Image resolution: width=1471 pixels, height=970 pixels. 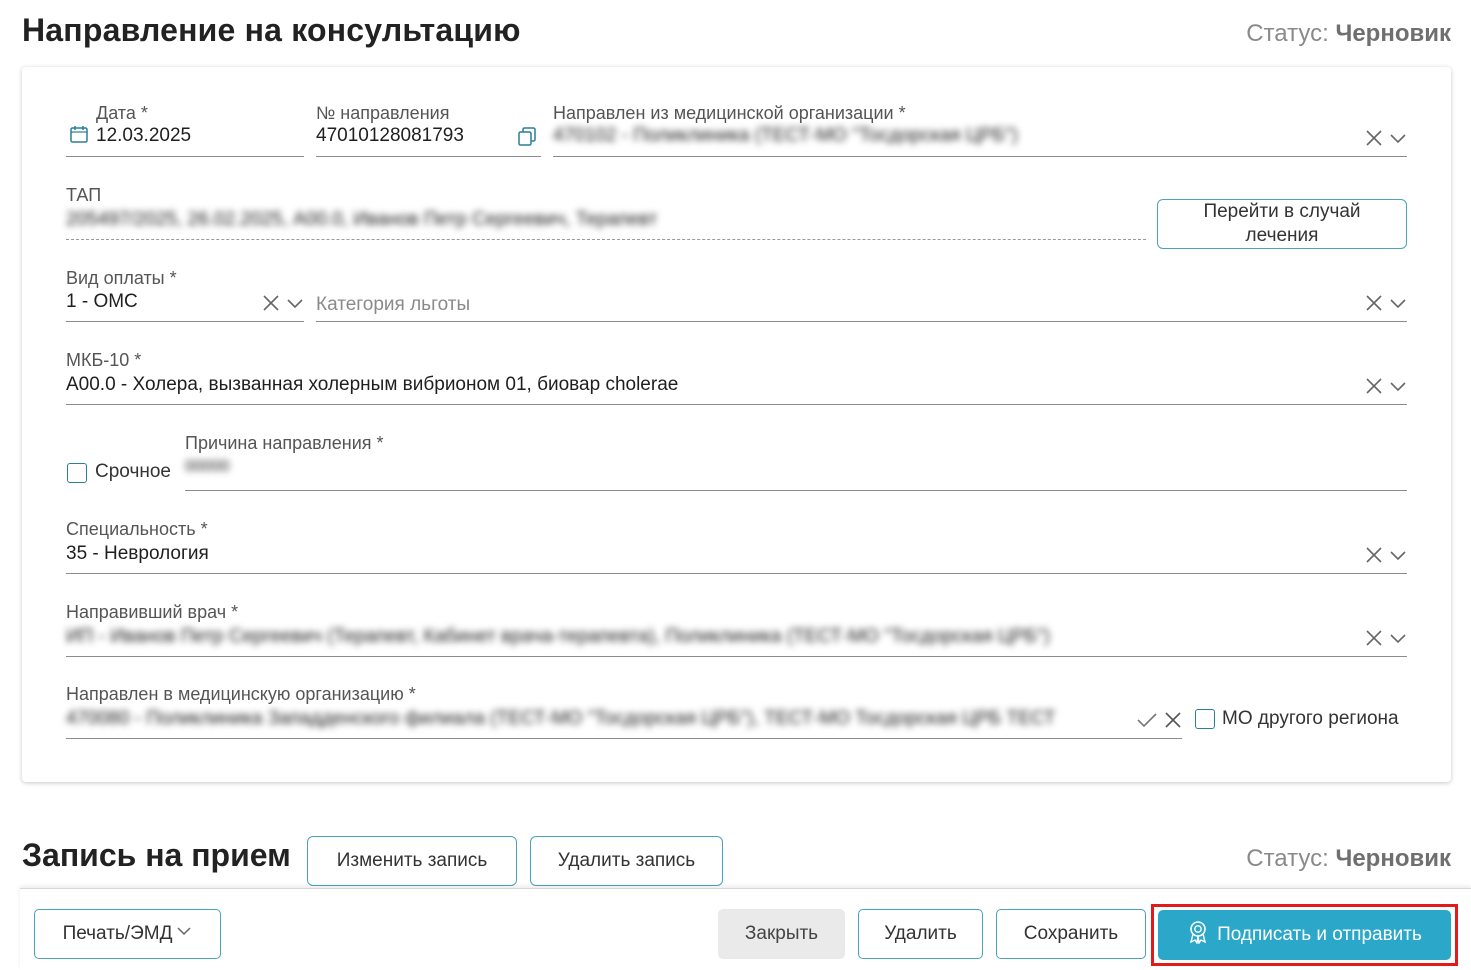 What do you see at coordinates (1319, 934) in the screenshot?
I see `sign-and-send-label: Подписать и отправить` at bounding box center [1319, 934].